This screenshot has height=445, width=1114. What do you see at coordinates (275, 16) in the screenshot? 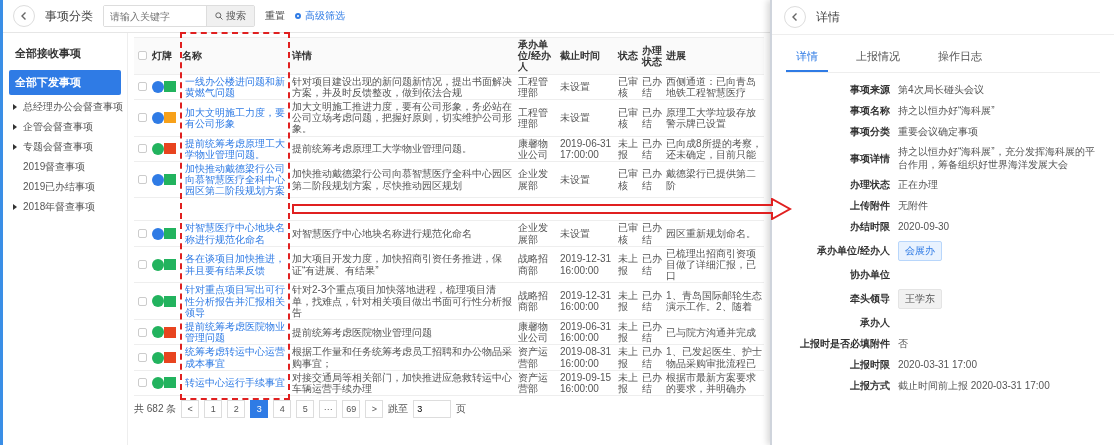
I see `reset-link: 重置` at bounding box center [275, 16].